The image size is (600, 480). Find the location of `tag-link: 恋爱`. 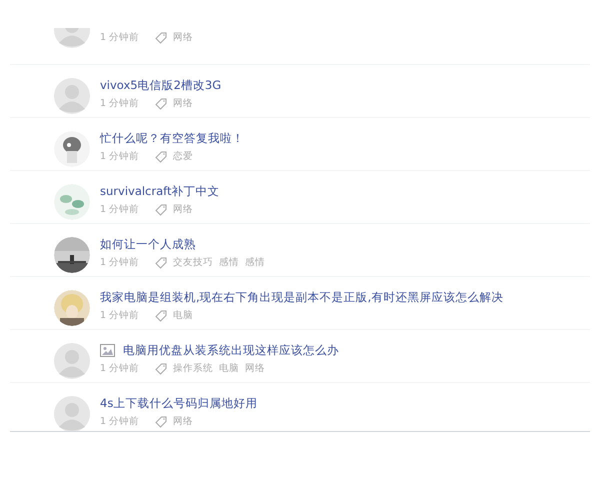

tag-link: 恋爱 is located at coordinates (183, 156).